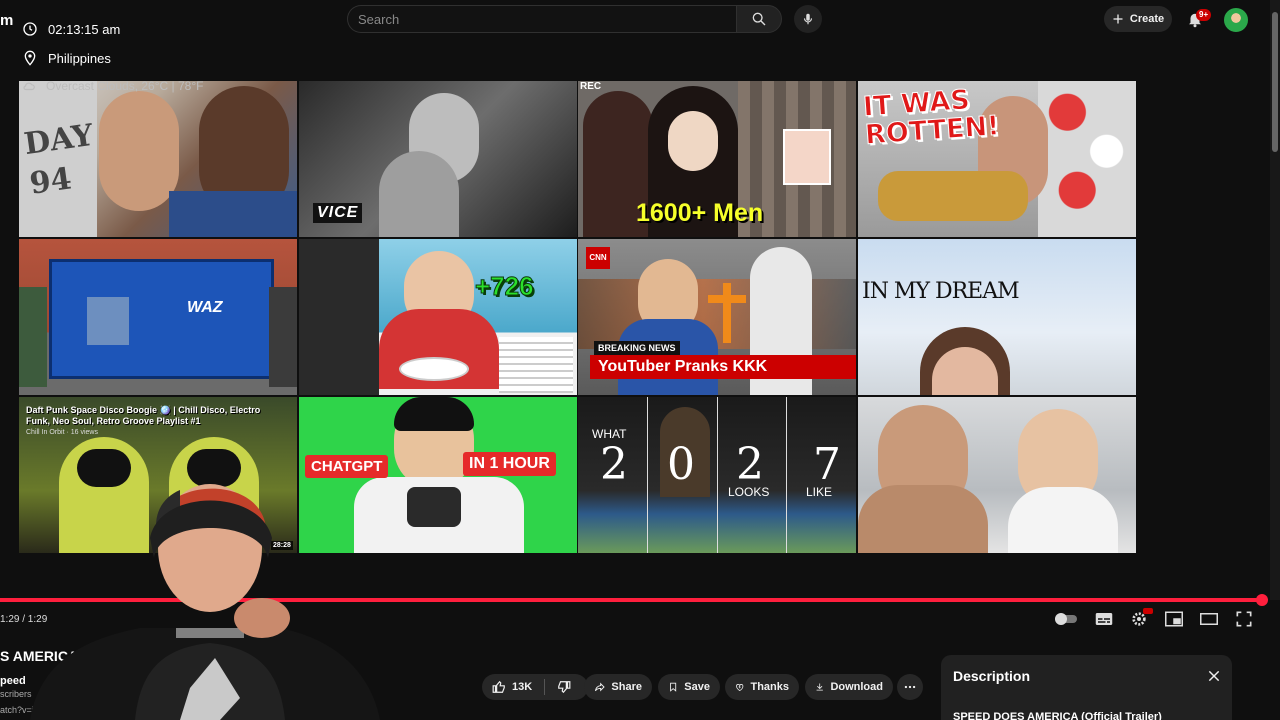 The width and height of the screenshot is (1280, 720). Describe the element at coordinates (591, 86) in the screenshot. I see `rec-indicator: REC` at that location.